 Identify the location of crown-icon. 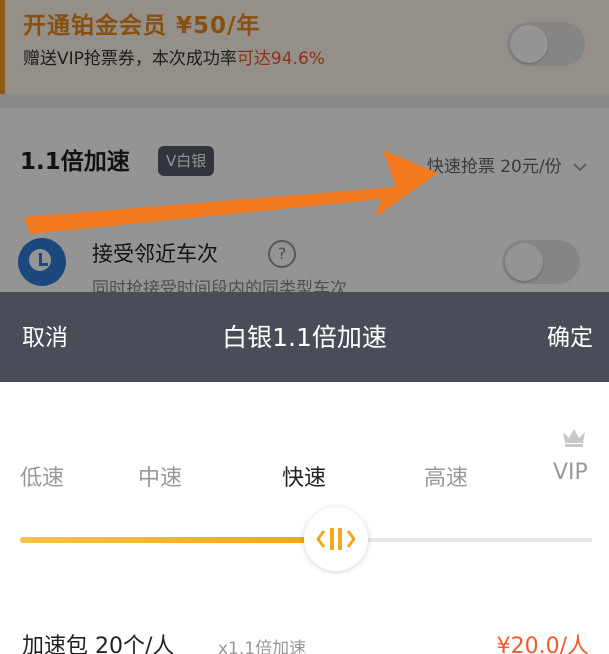
(574, 438).